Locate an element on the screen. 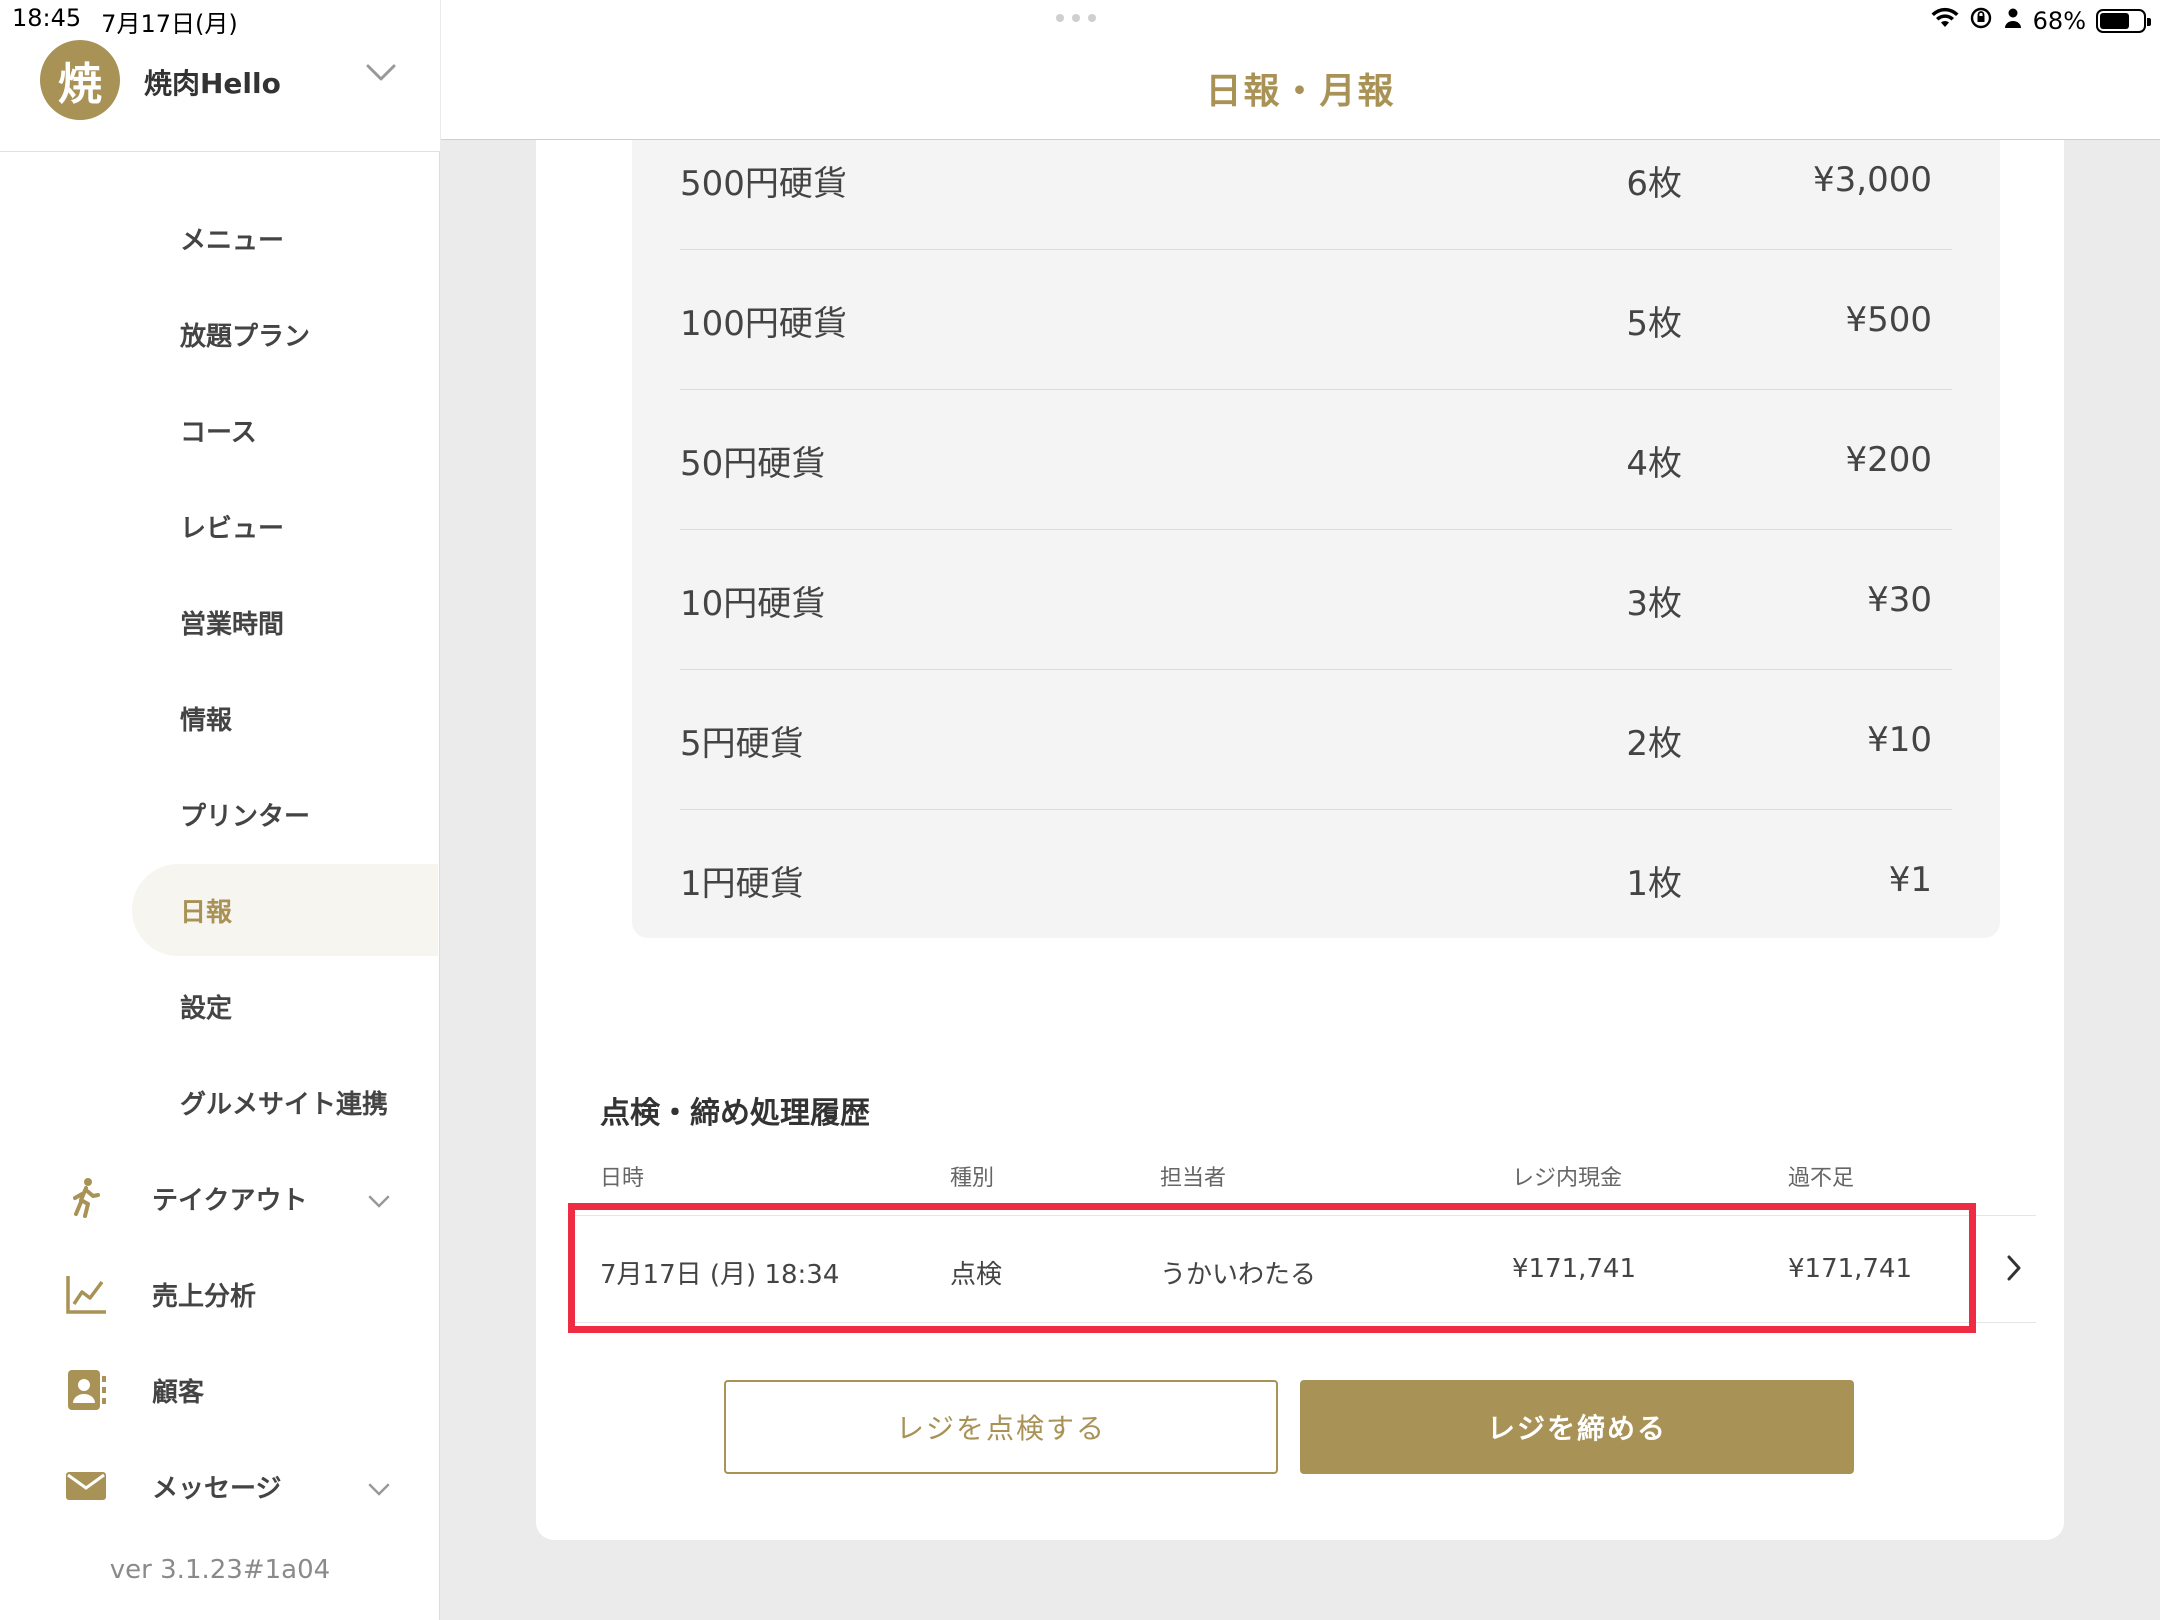 This screenshot has width=2160, height=1620. history-type: 点検 is located at coordinates (976, 1275).